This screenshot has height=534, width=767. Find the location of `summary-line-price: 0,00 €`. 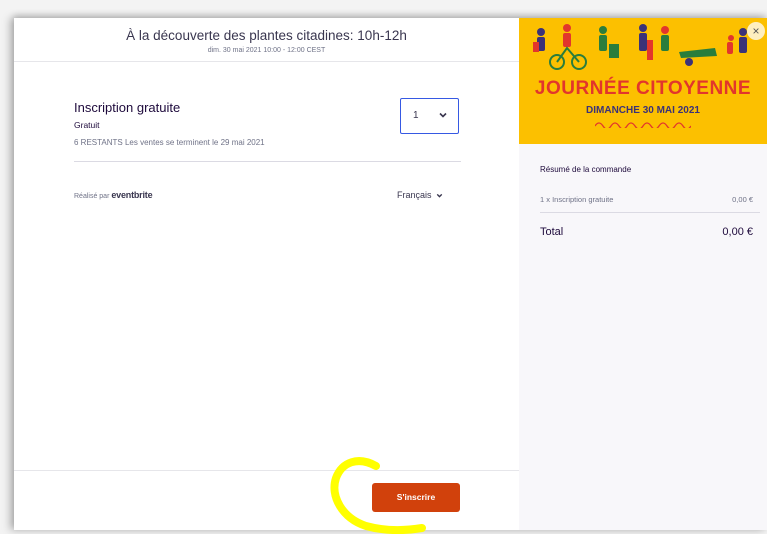

summary-line-price: 0,00 € is located at coordinates (742, 199).